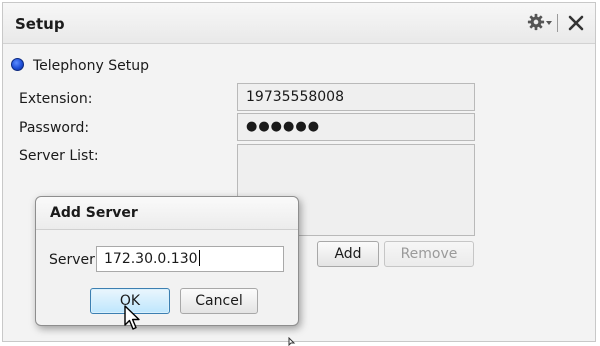 This screenshot has width=600, height=346. Describe the element at coordinates (576, 23) in the screenshot. I see `close-icon` at that location.